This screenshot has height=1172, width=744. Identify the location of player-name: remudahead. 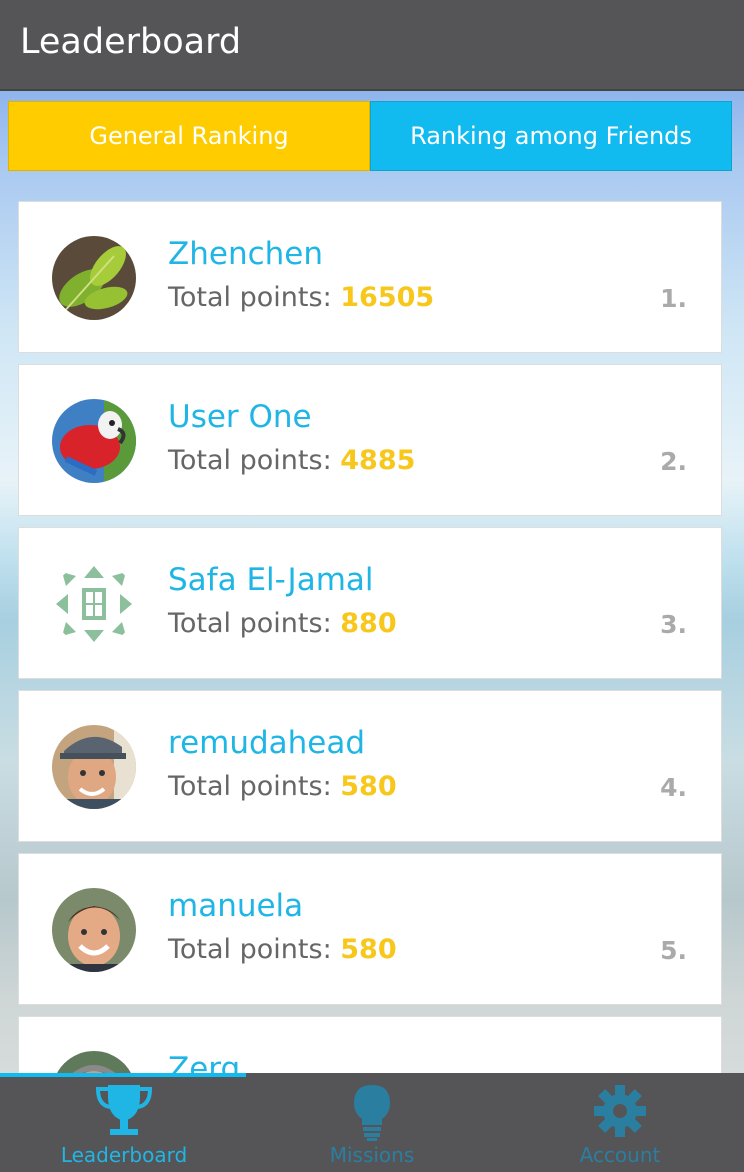
(267, 743).